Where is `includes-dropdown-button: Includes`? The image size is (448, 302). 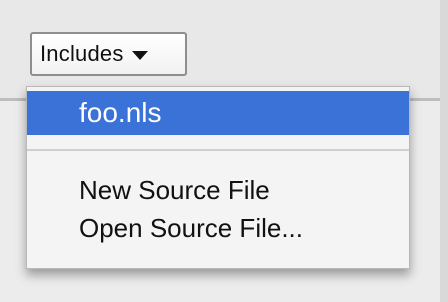
includes-dropdown-button: Includes is located at coordinates (108, 54).